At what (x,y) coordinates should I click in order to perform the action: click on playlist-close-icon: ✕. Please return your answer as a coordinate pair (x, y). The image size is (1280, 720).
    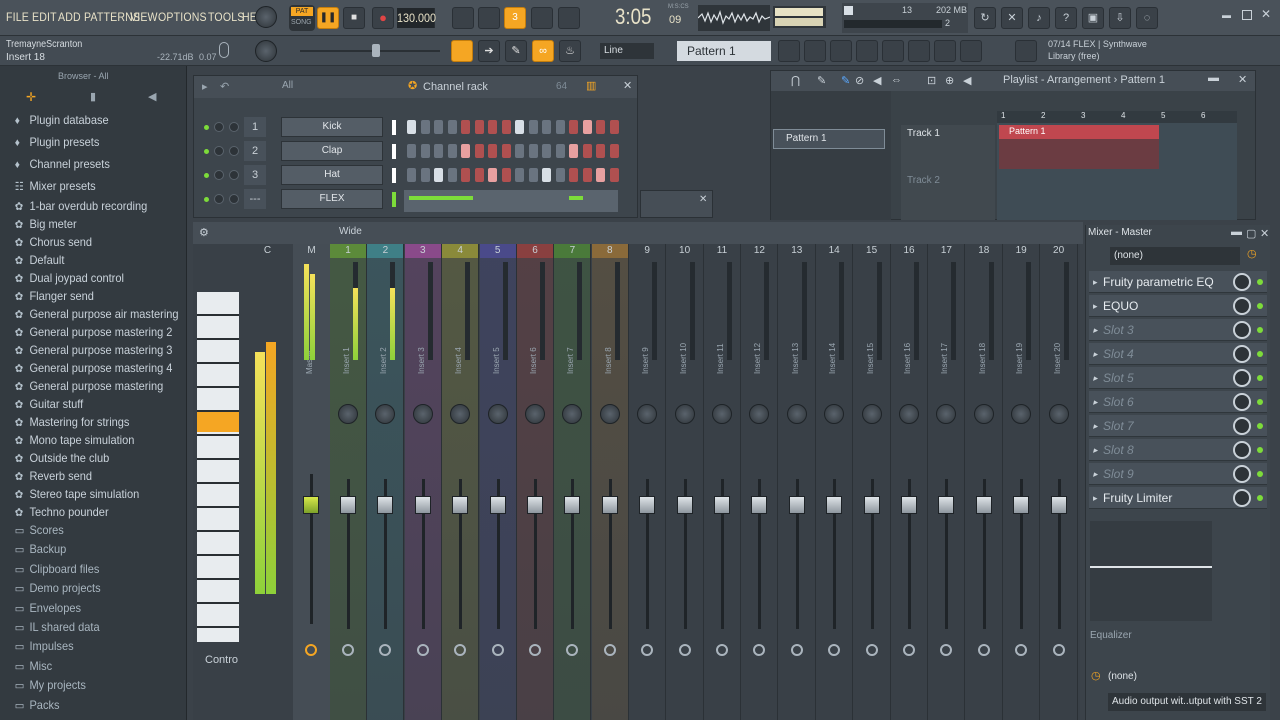
    Looking at the image, I should click on (1242, 79).